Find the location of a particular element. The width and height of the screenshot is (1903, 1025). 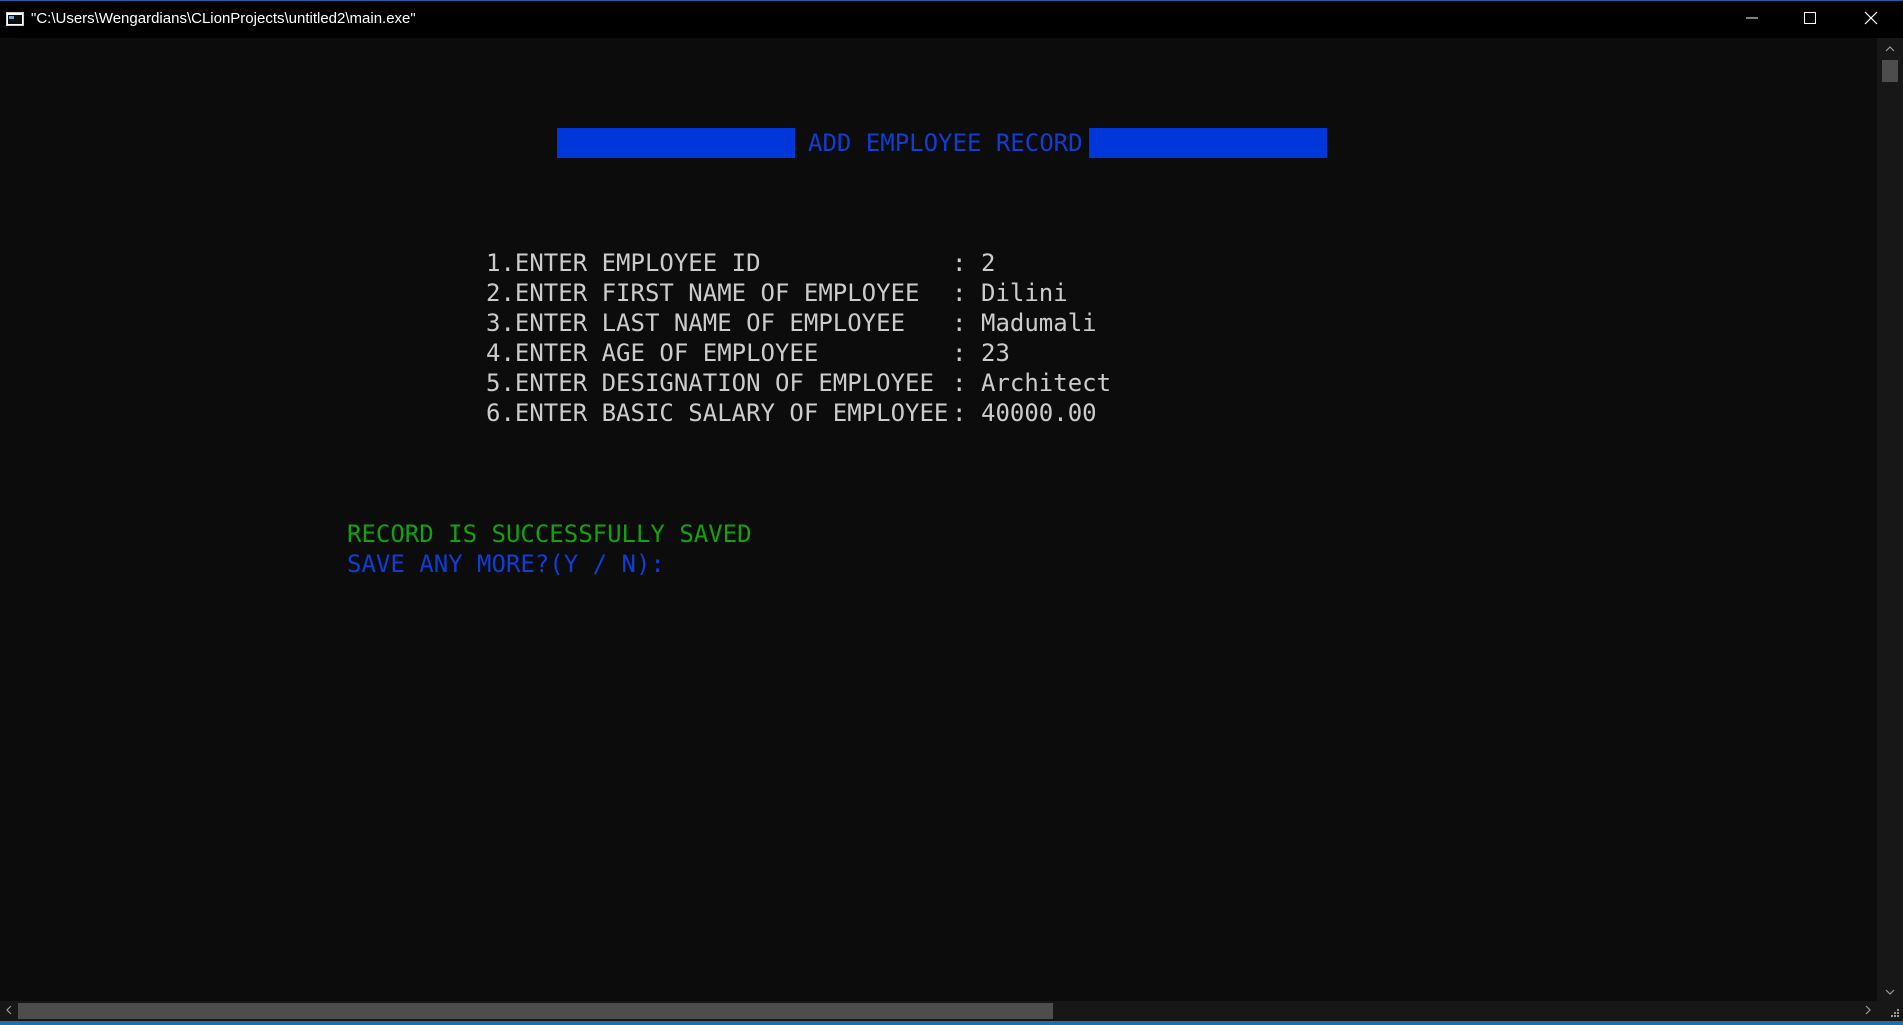

form-row-employee-id: 1.ENTER EMPLOYEE ID : 2 is located at coordinates (798, 263).